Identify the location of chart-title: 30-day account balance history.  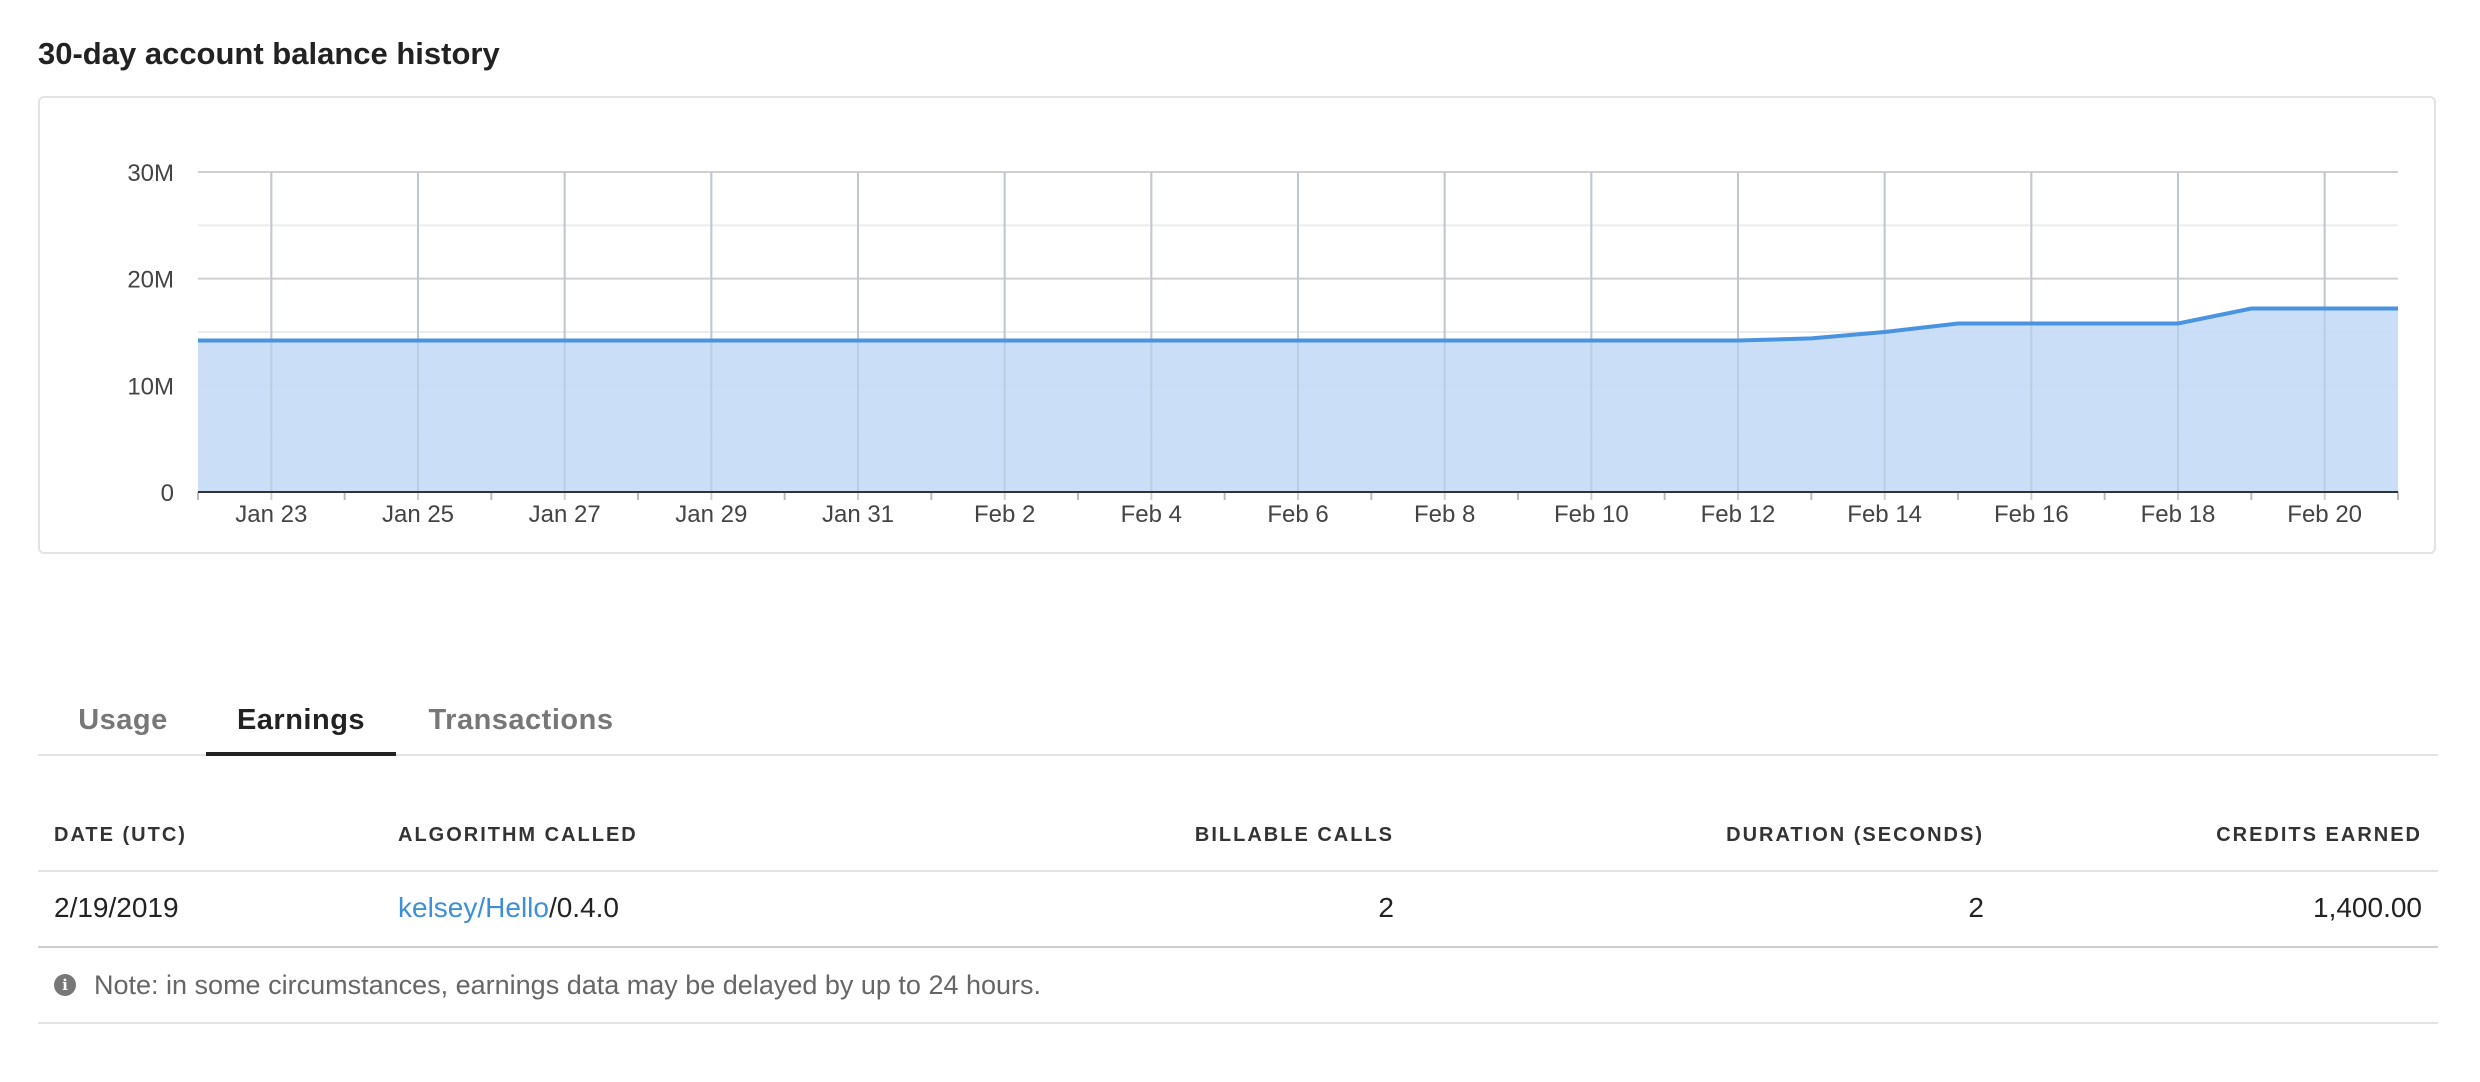
(269, 53).